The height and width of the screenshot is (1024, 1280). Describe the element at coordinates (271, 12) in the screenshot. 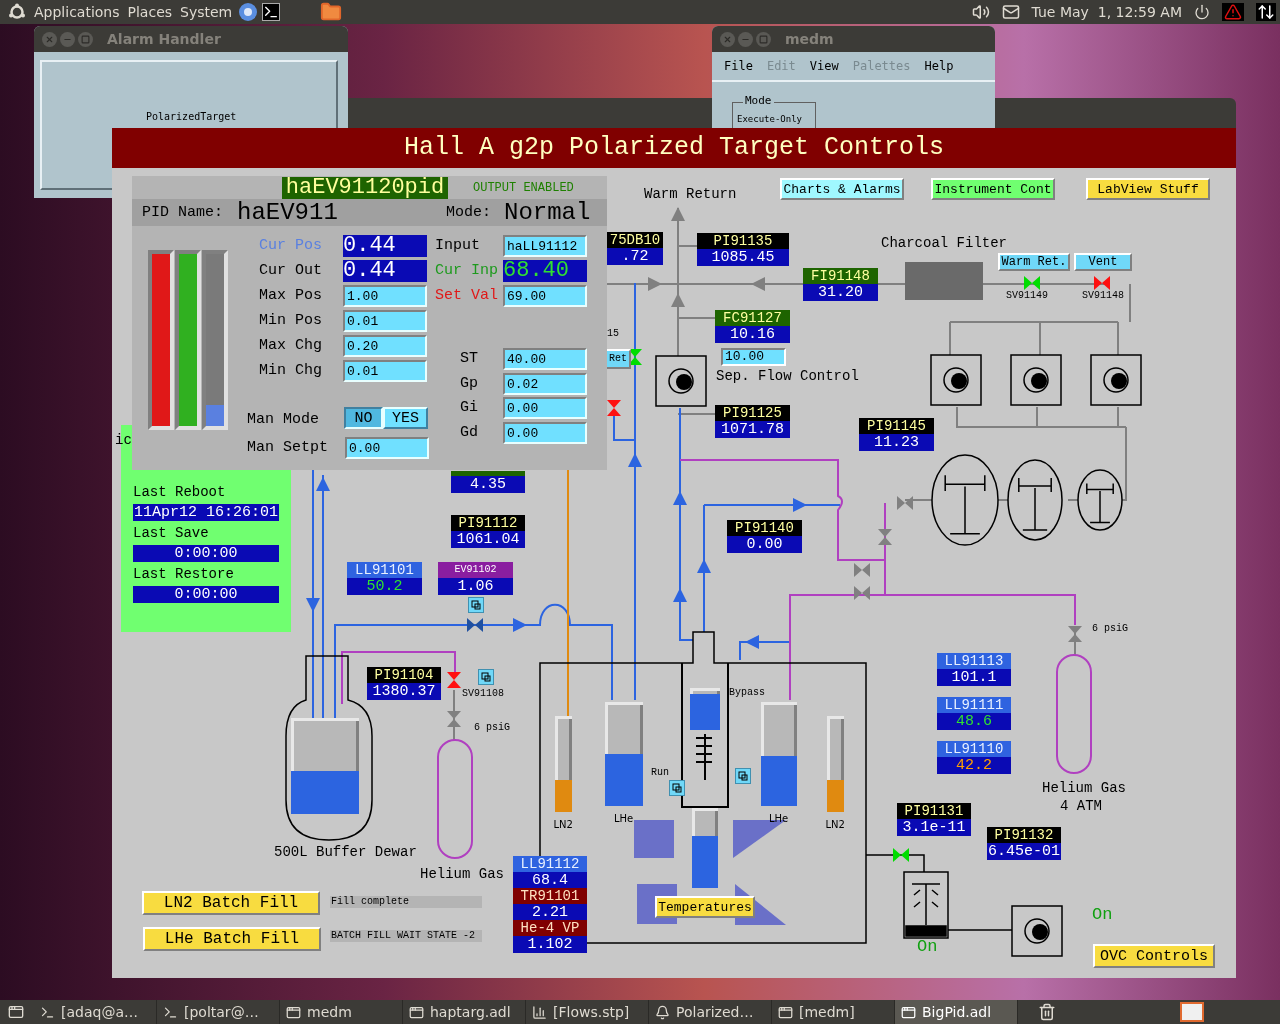

I see `terminal-icon` at that location.